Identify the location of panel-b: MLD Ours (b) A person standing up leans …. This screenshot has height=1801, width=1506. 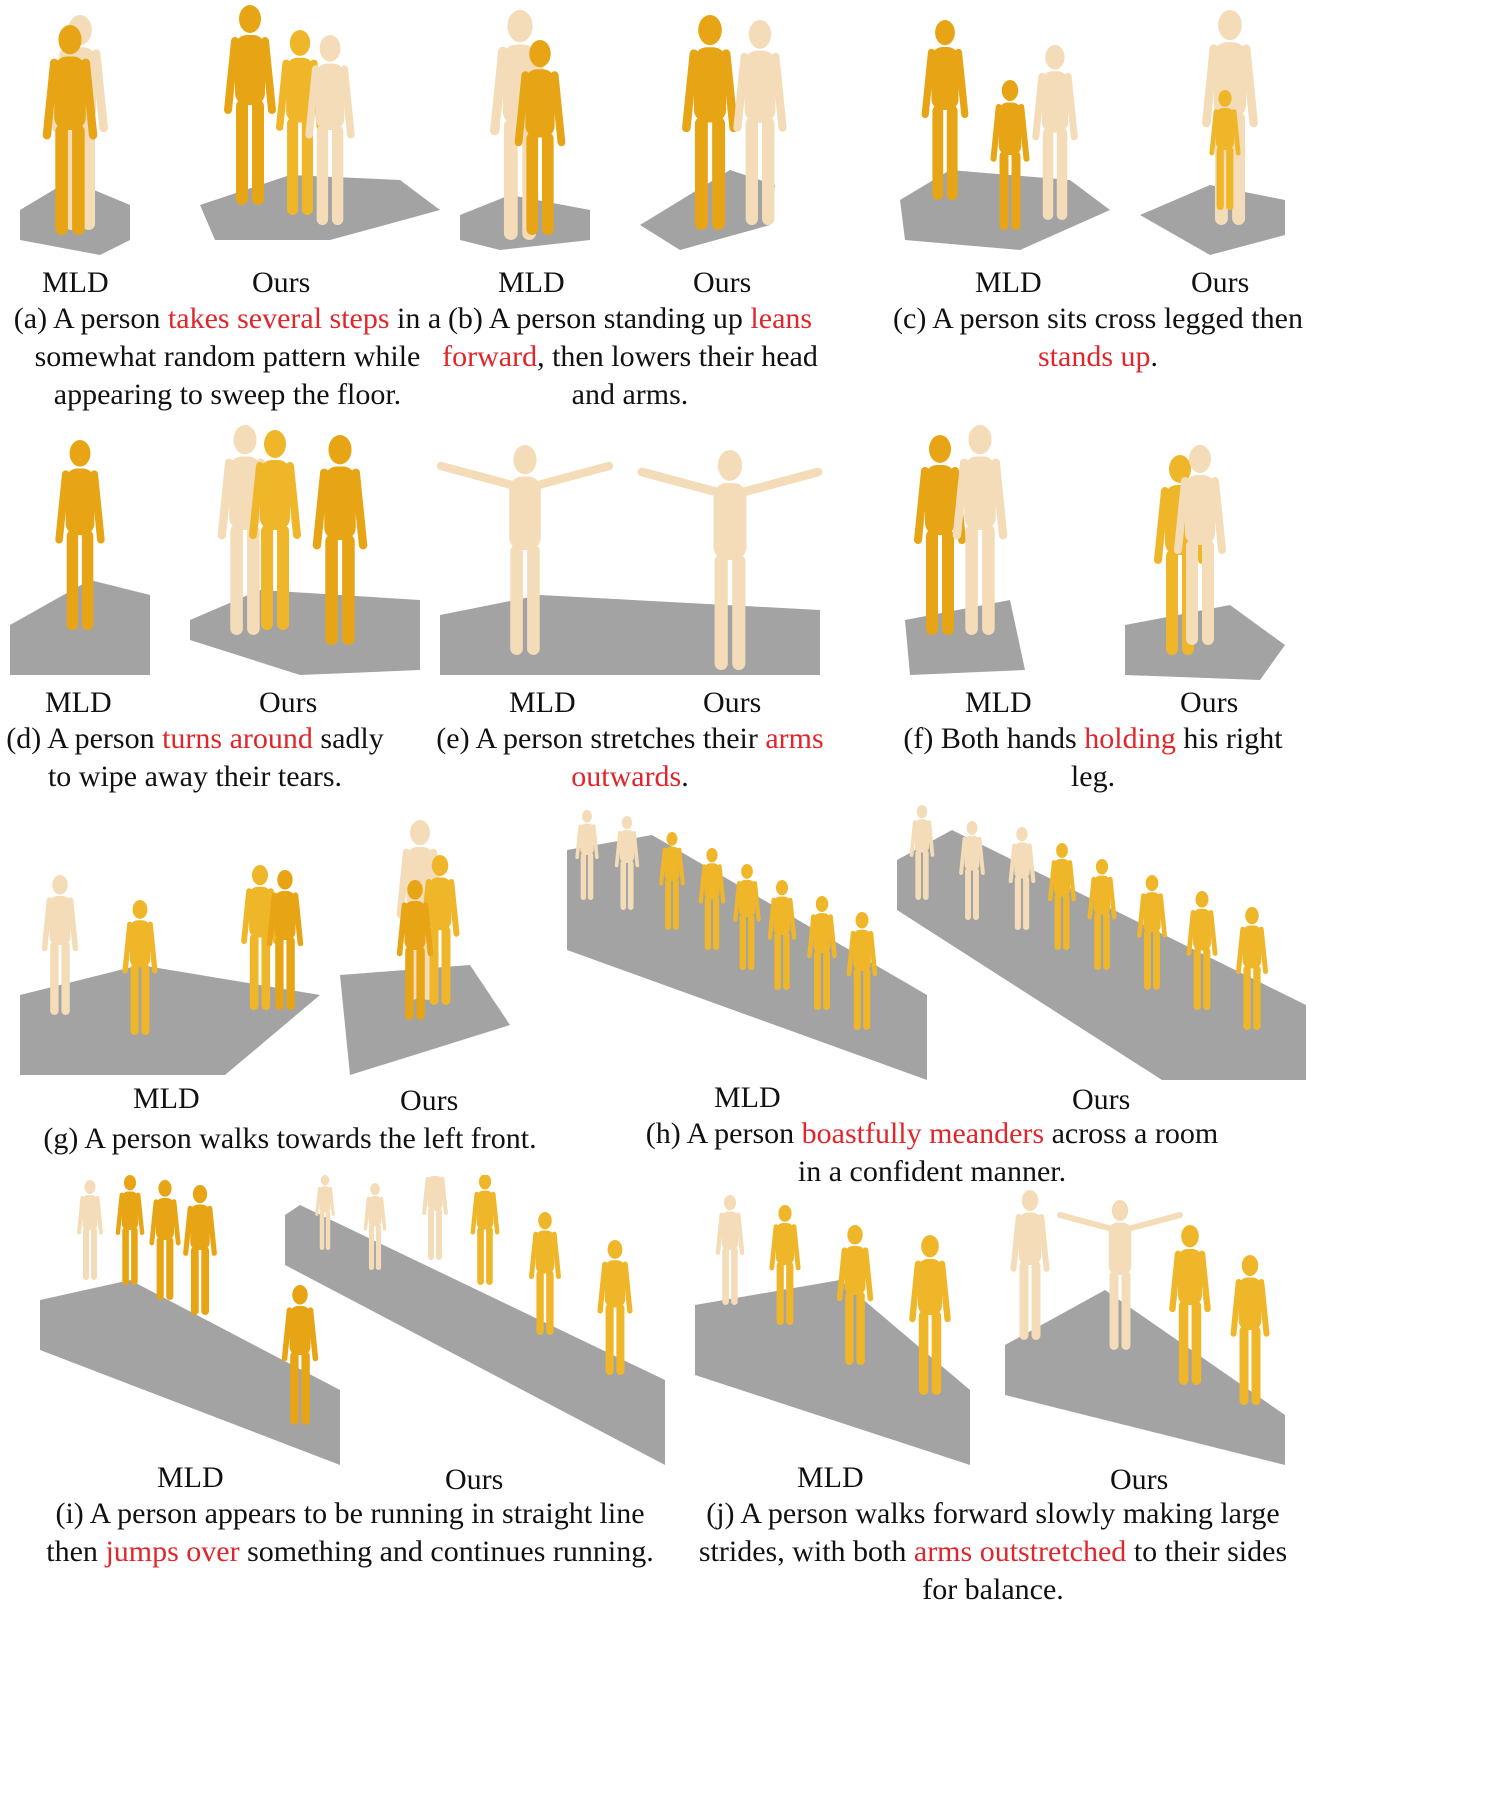
(660, 205).